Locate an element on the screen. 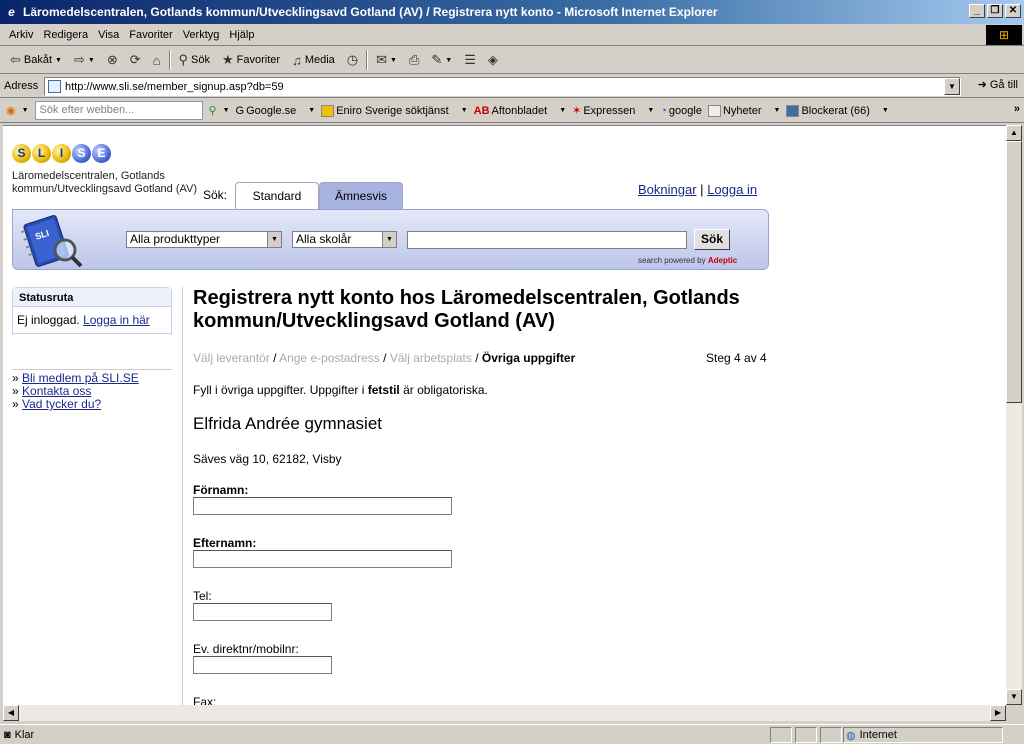  become-member-link: Bli medlem på SLI.SE is located at coordinates (80, 378).